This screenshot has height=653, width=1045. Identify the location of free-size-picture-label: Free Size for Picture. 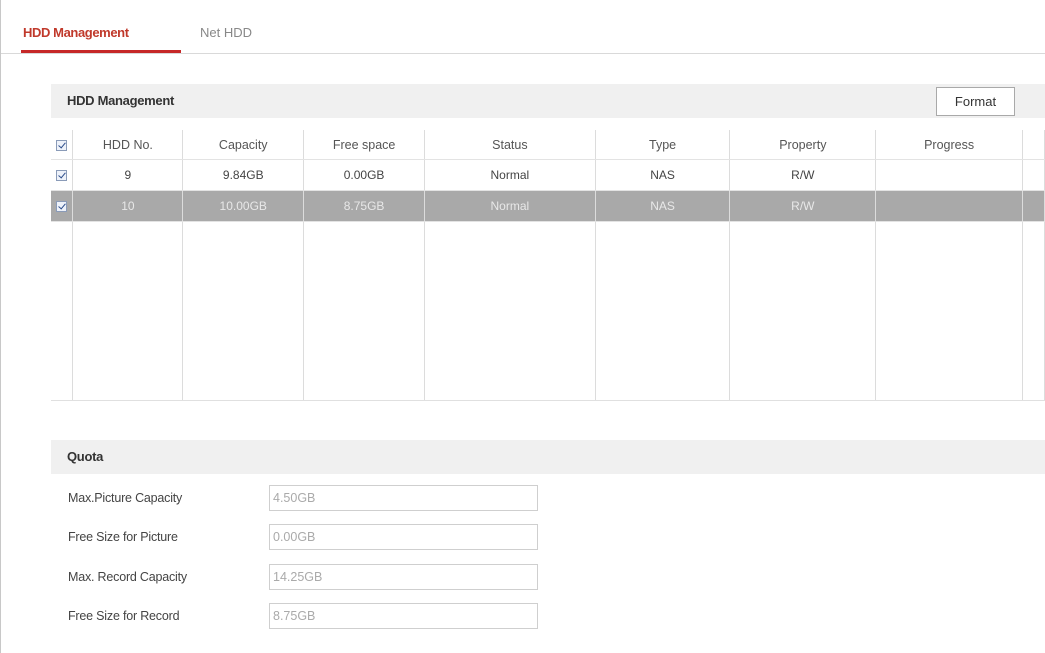
(123, 537).